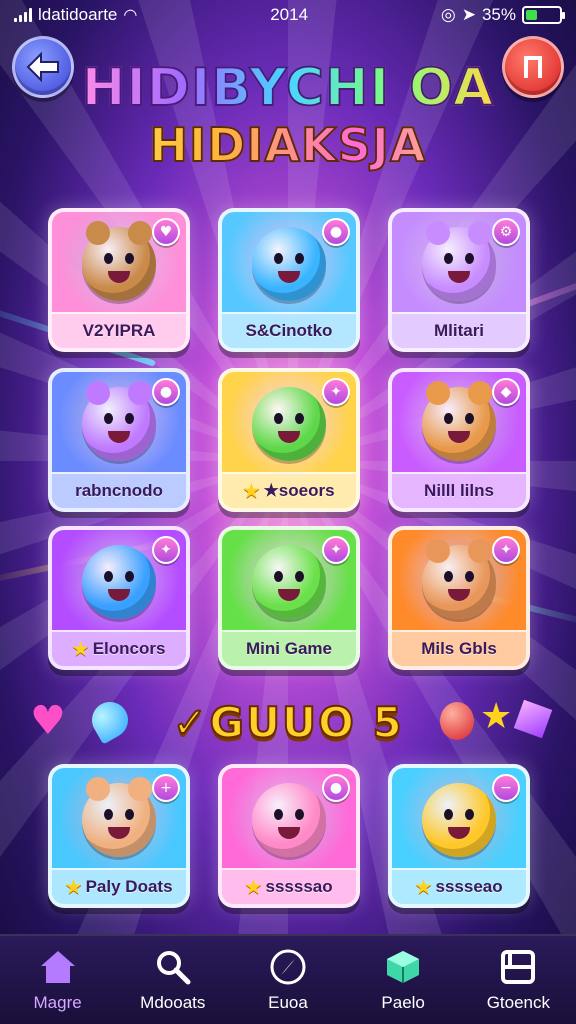 This screenshot has height=1024, width=576. I want to click on bottom-nav: Magre Mdooats Euoa Paelo Gtoenck, so click(288, 979).